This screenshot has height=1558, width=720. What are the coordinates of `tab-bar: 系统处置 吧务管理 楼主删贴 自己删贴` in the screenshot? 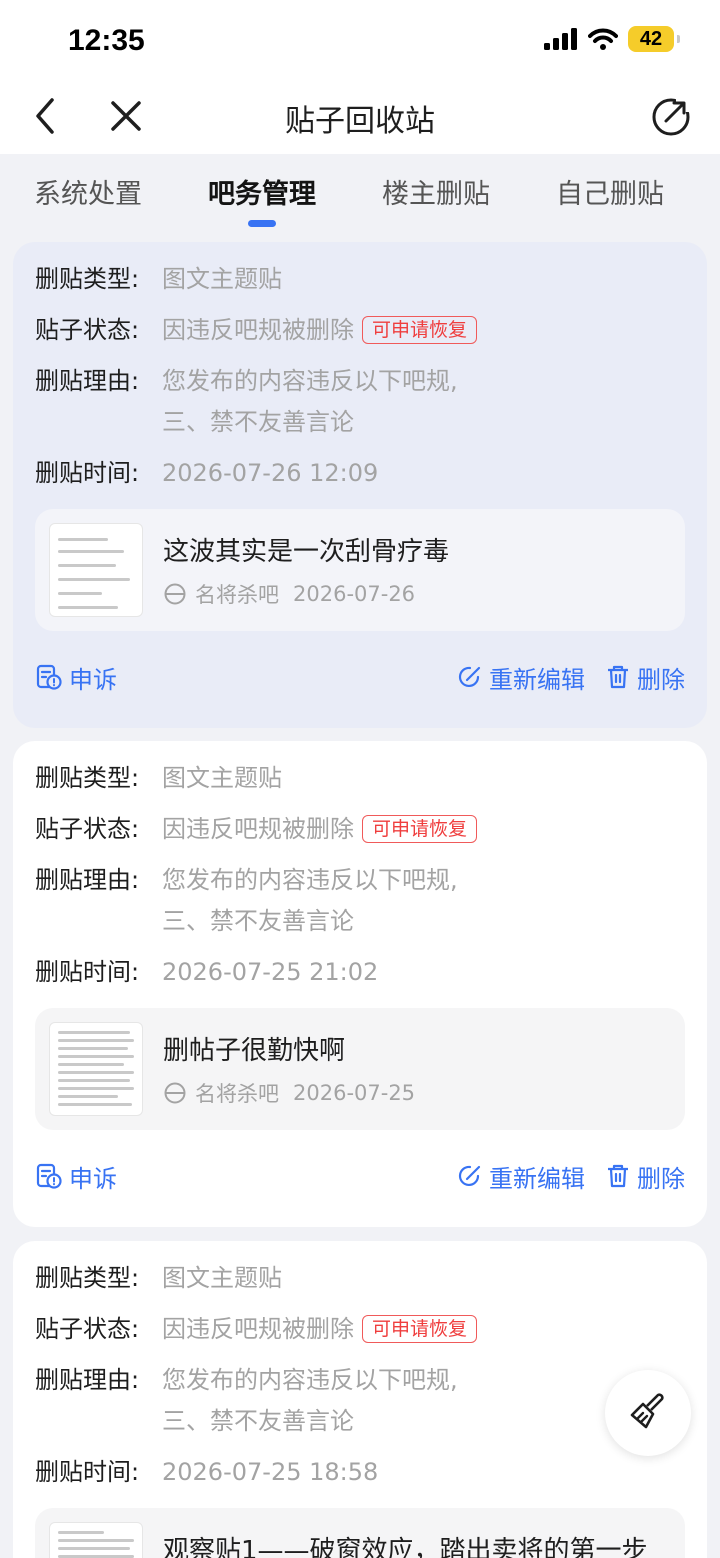 It's located at (360, 194).